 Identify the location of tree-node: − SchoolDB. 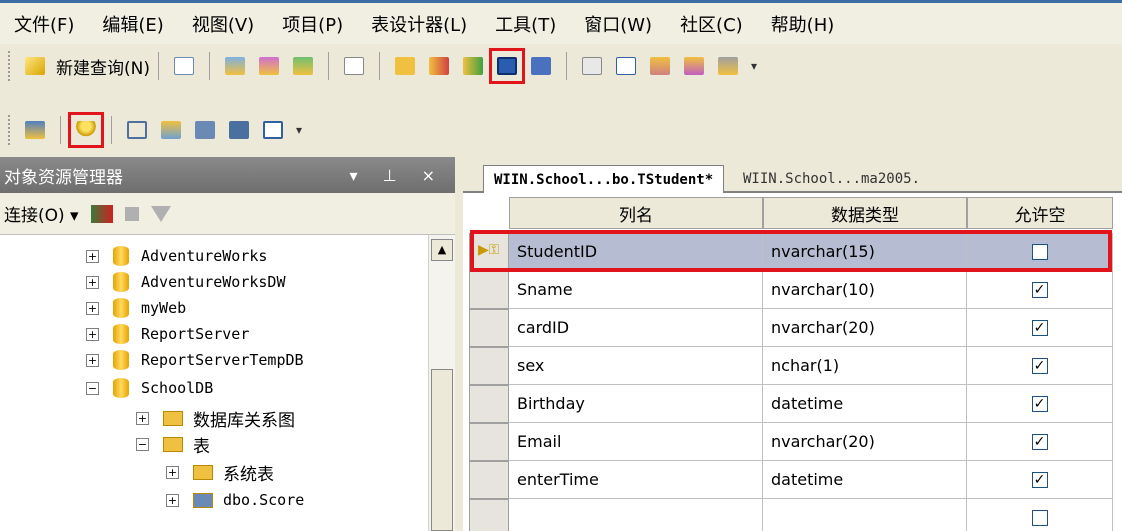
(149, 388).